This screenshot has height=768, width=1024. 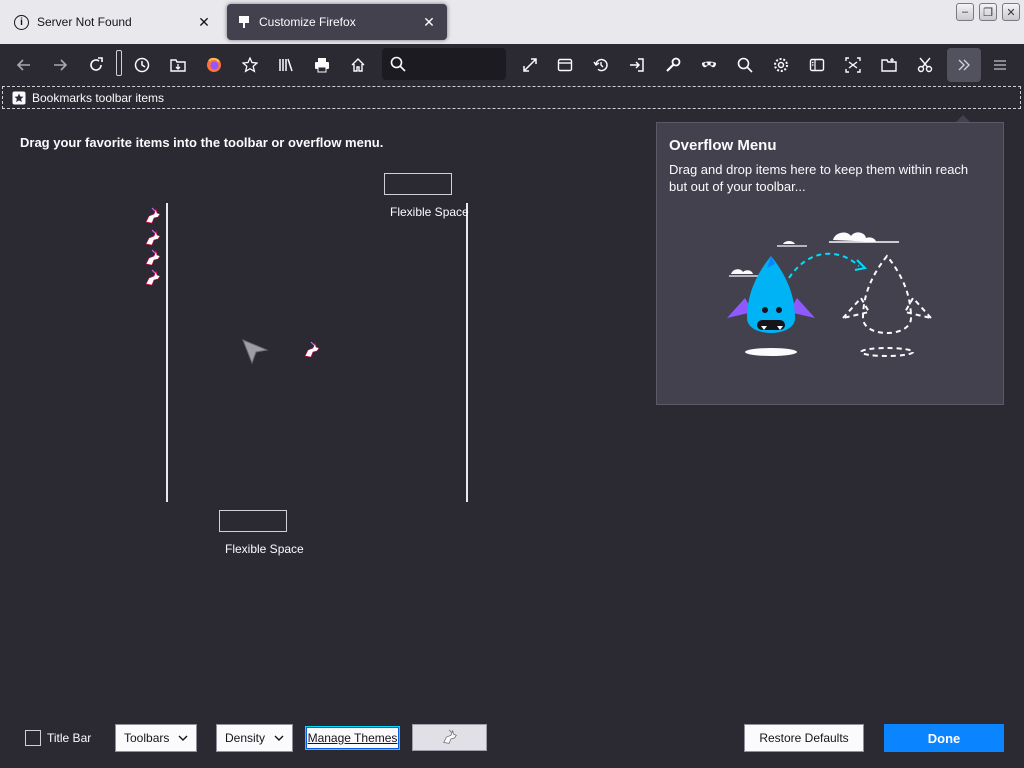 What do you see at coordinates (69, 738) in the screenshot?
I see `title-bar-label: Title Bar` at bounding box center [69, 738].